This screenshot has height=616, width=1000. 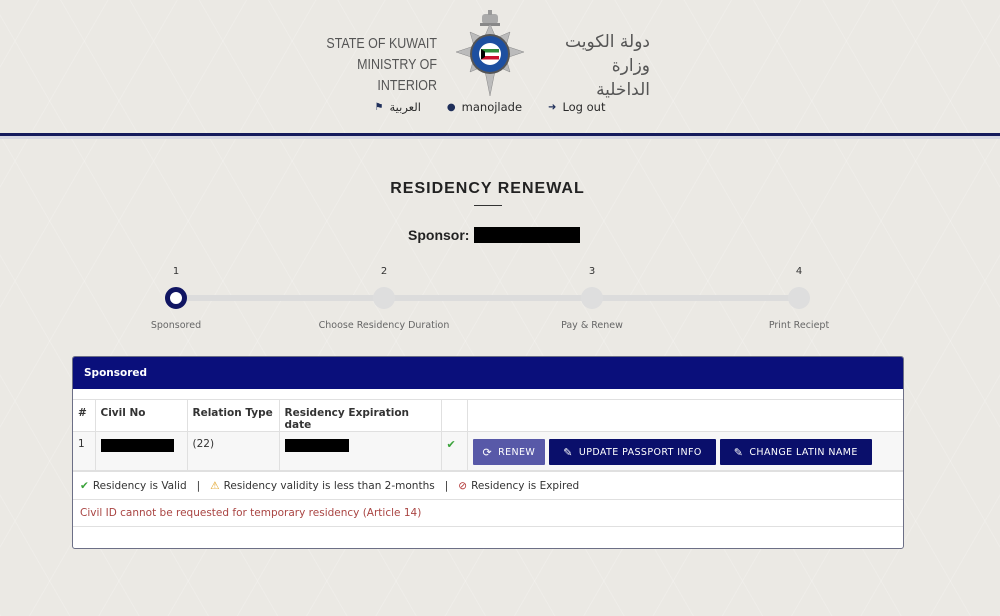 What do you see at coordinates (488, 205) in the screenshot?
I see `title-underline` at bounding box center [488, 205].